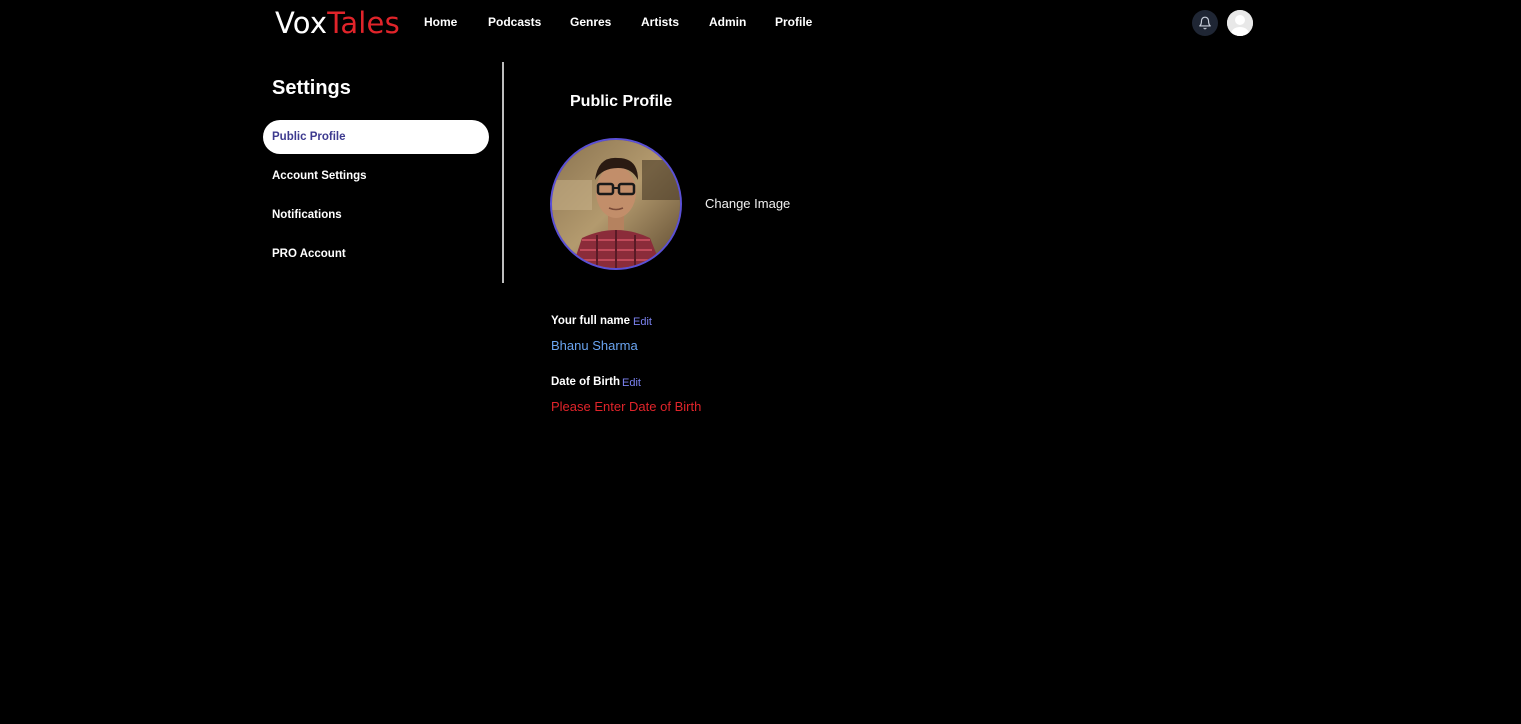  I want to click on user-avatar-icon, so click(1240, 23).